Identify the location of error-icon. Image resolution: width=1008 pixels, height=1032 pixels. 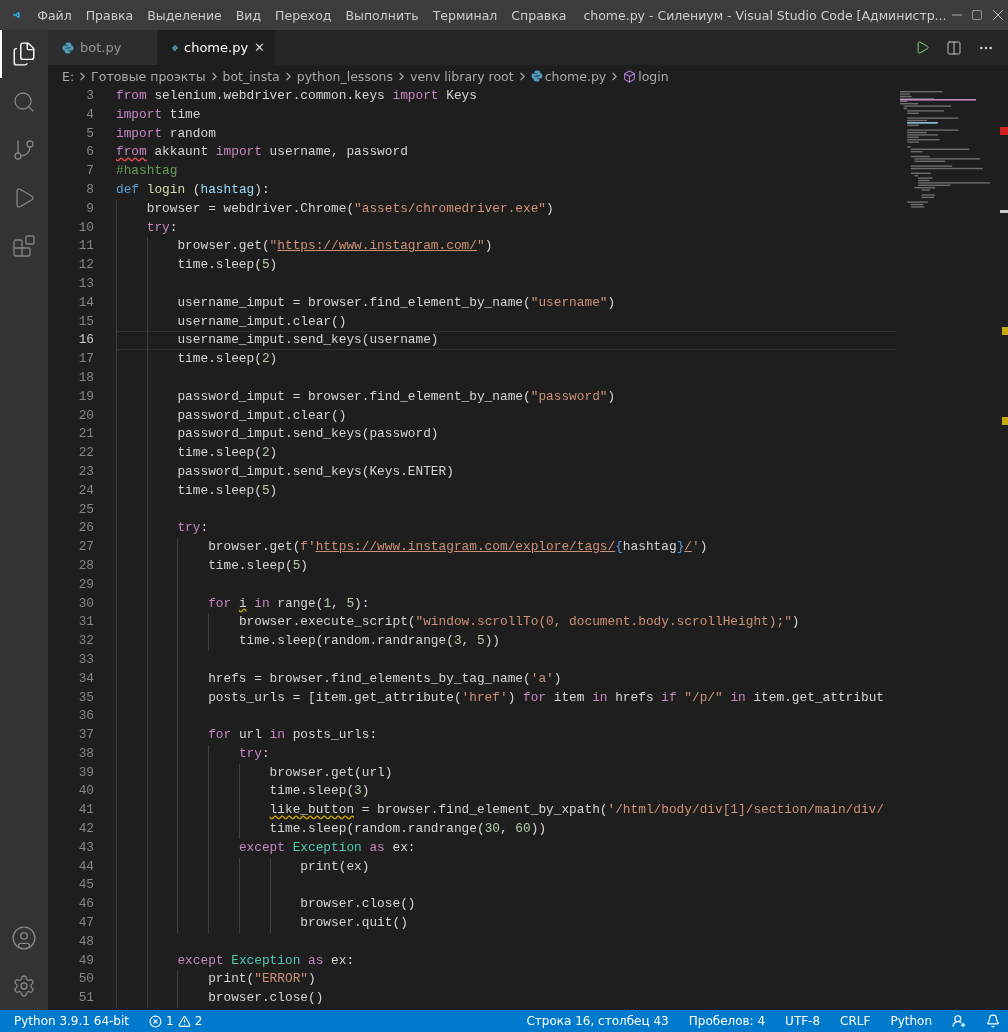
(155, 1021).